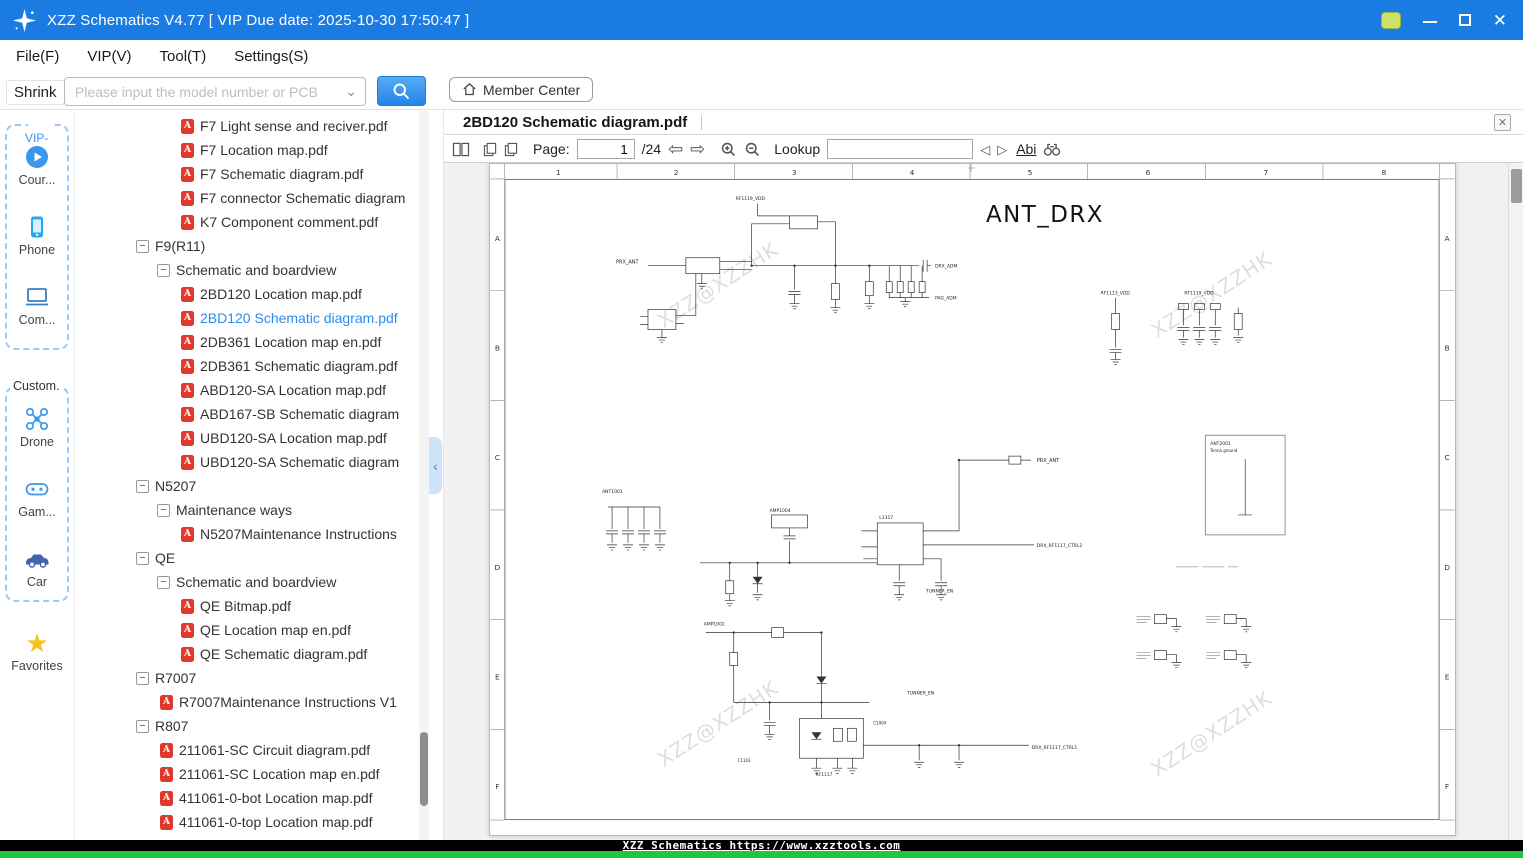  I want to click on sidebar-item-car: Car, so click(37, 567).